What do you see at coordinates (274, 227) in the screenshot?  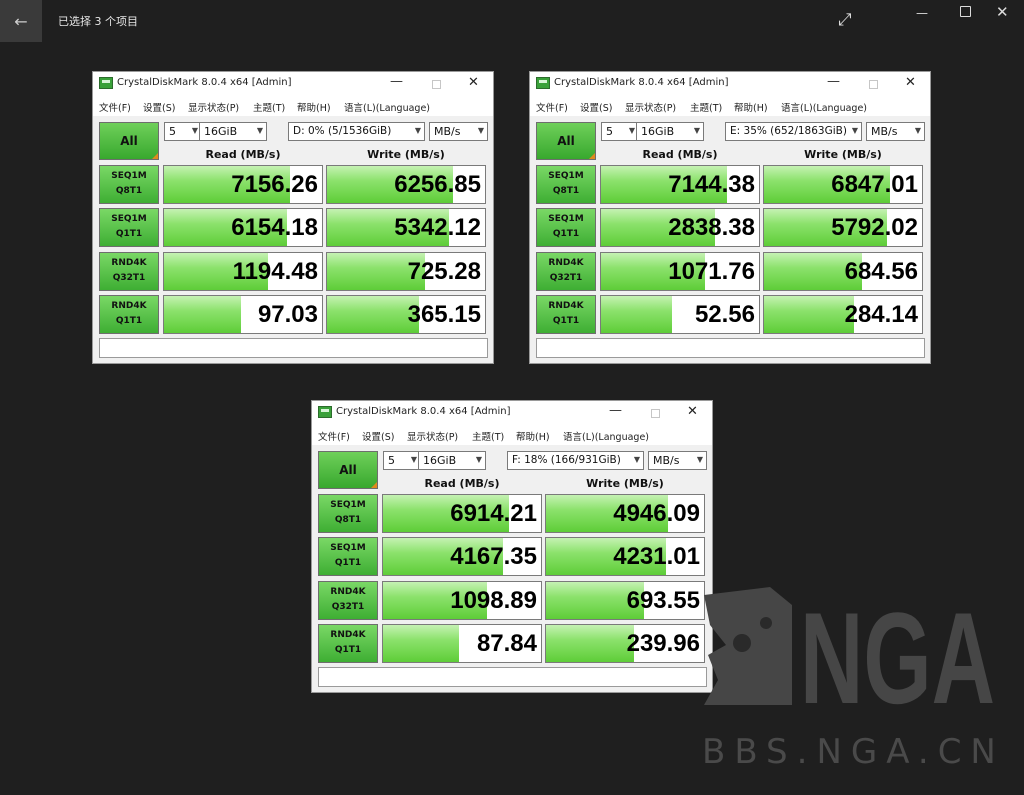 I see `read-value: 6154.18` at bounding box center [274, 227].